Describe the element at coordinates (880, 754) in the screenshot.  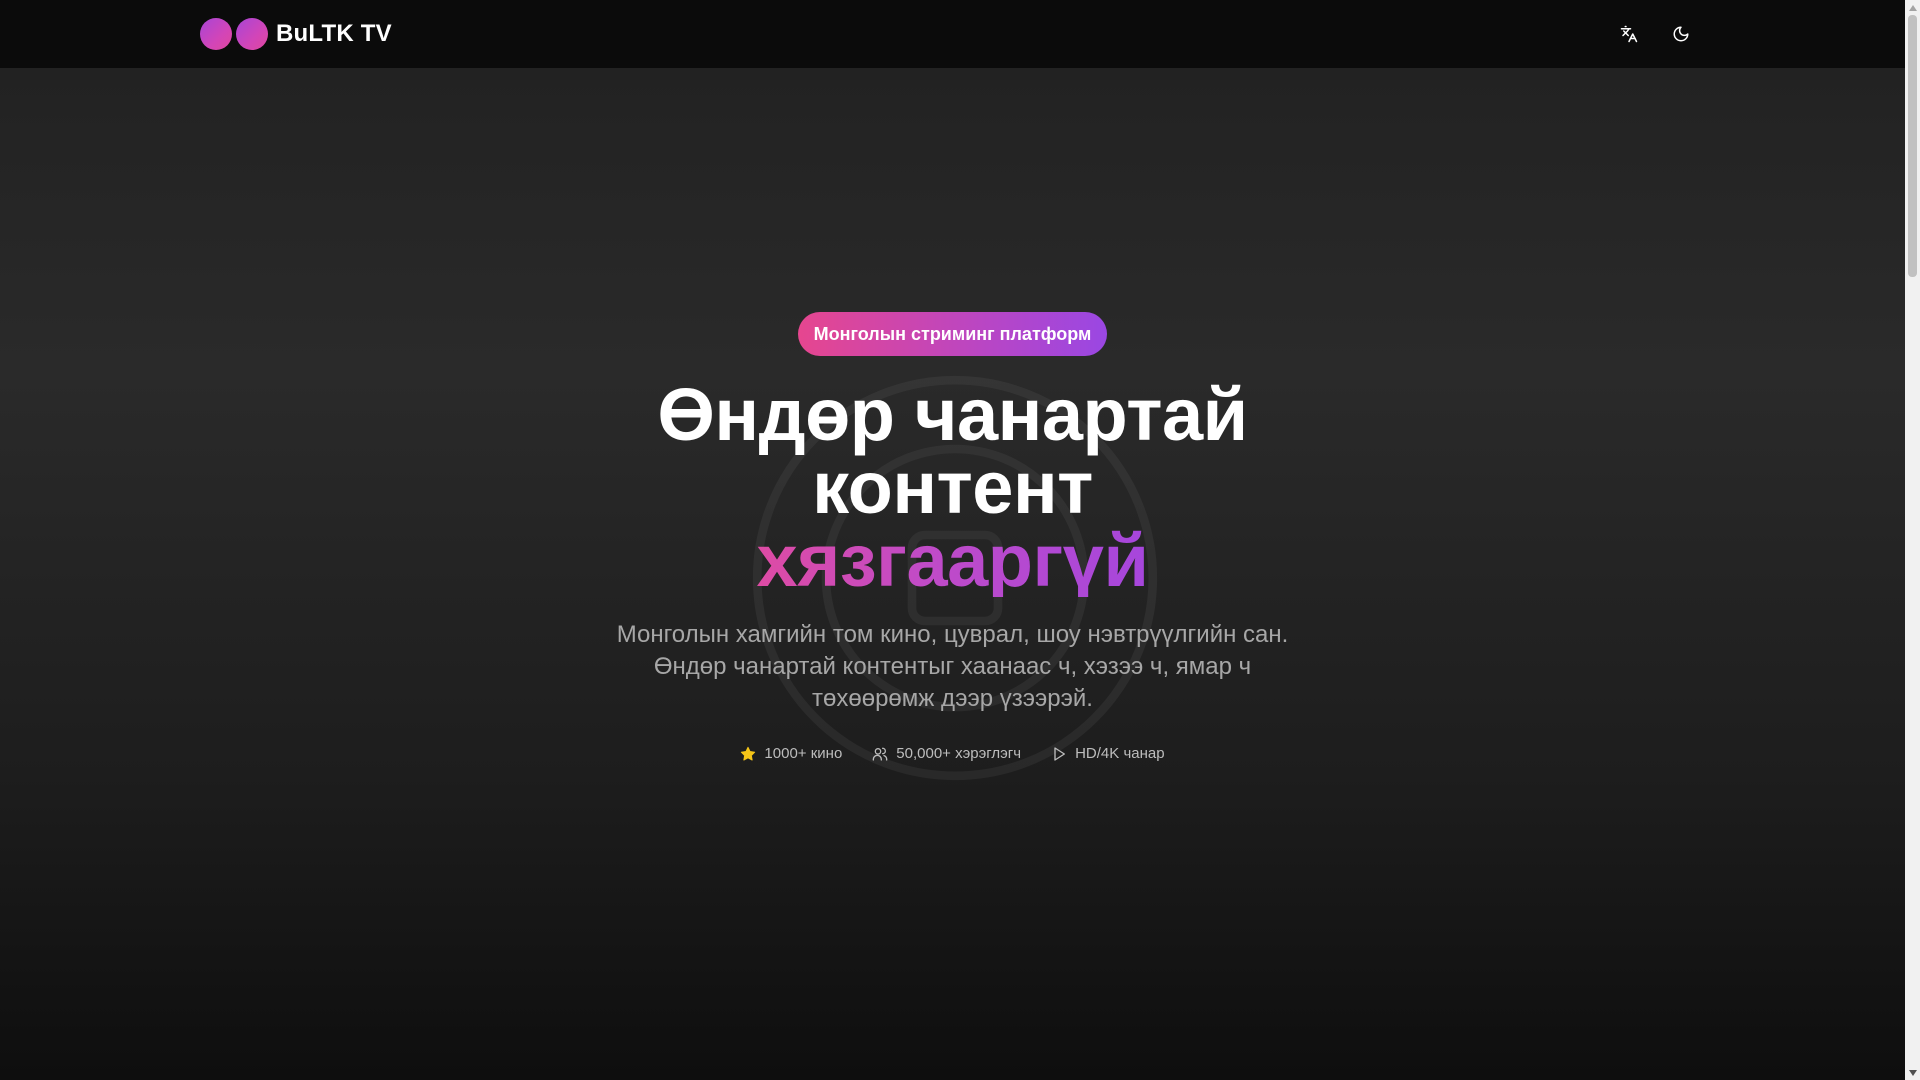
I see `users-icon` at that location.